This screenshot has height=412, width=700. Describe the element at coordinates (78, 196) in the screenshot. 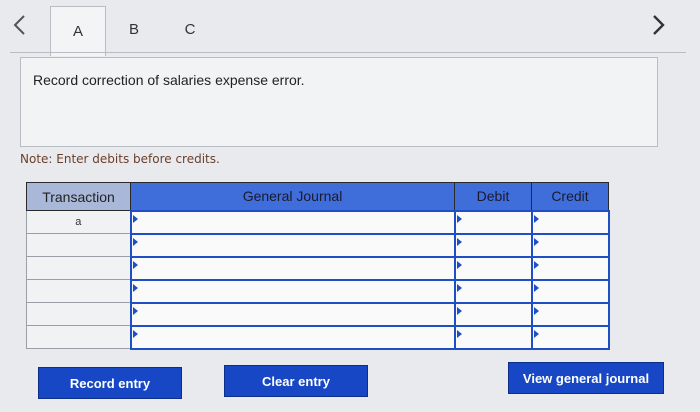

I see `header-transaction: Transaction` at that location.